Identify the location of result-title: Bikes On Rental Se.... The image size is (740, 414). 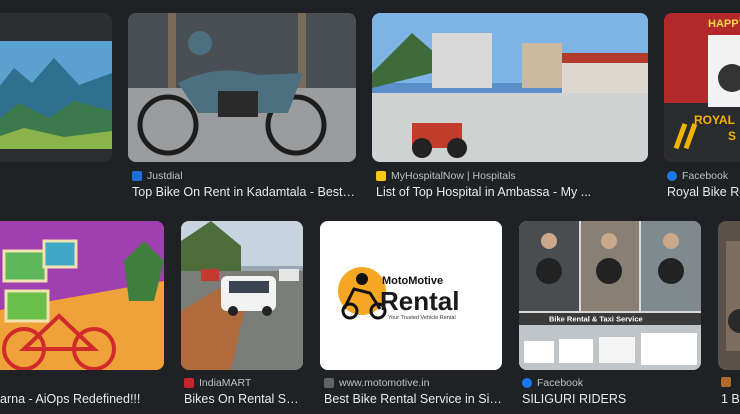
(243, 399).